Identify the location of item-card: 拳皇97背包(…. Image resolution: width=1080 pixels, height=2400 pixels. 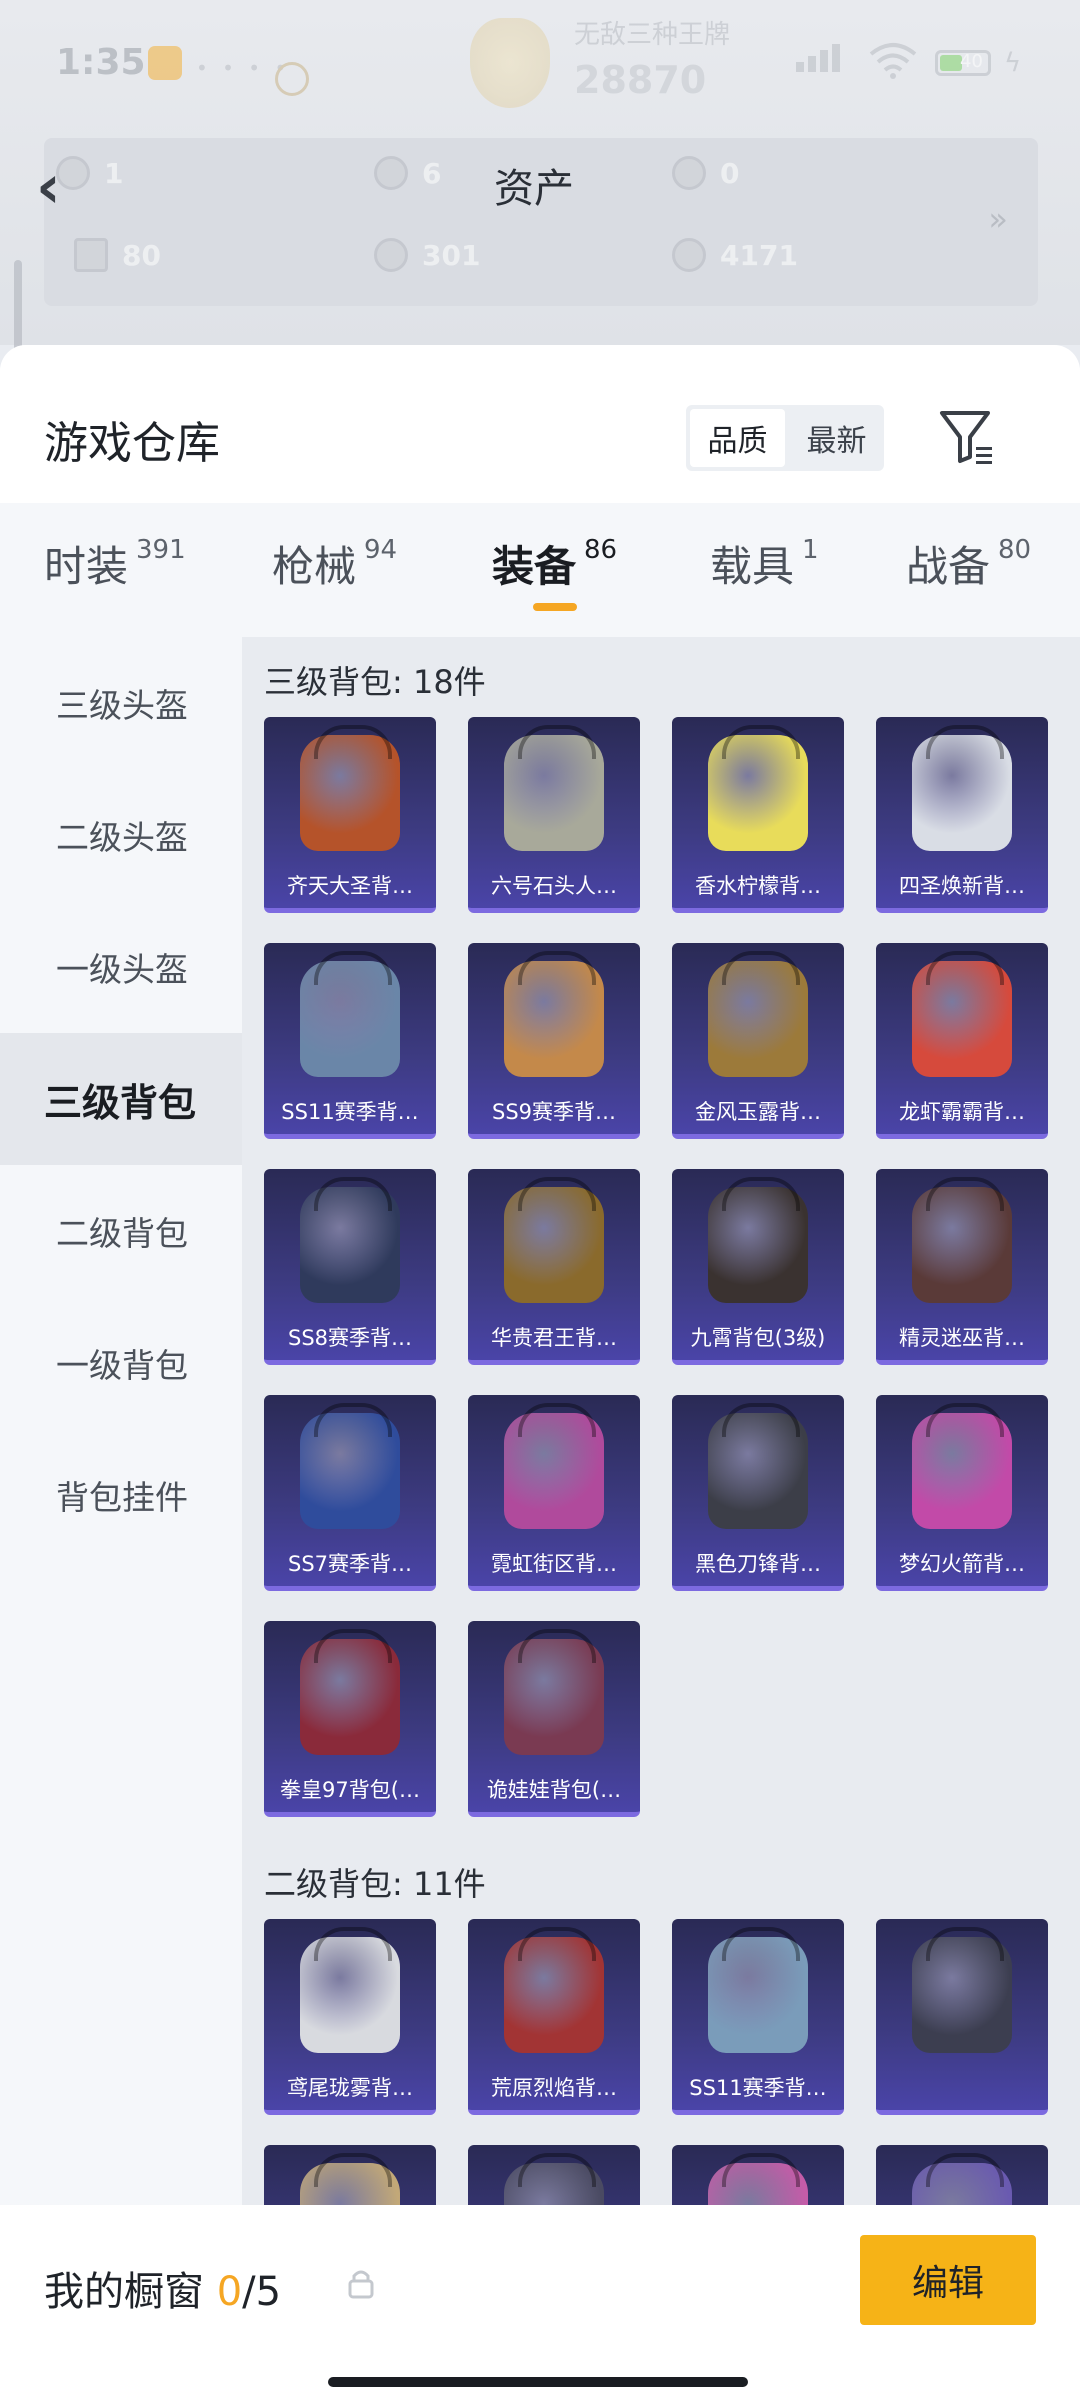
(350, 1719).